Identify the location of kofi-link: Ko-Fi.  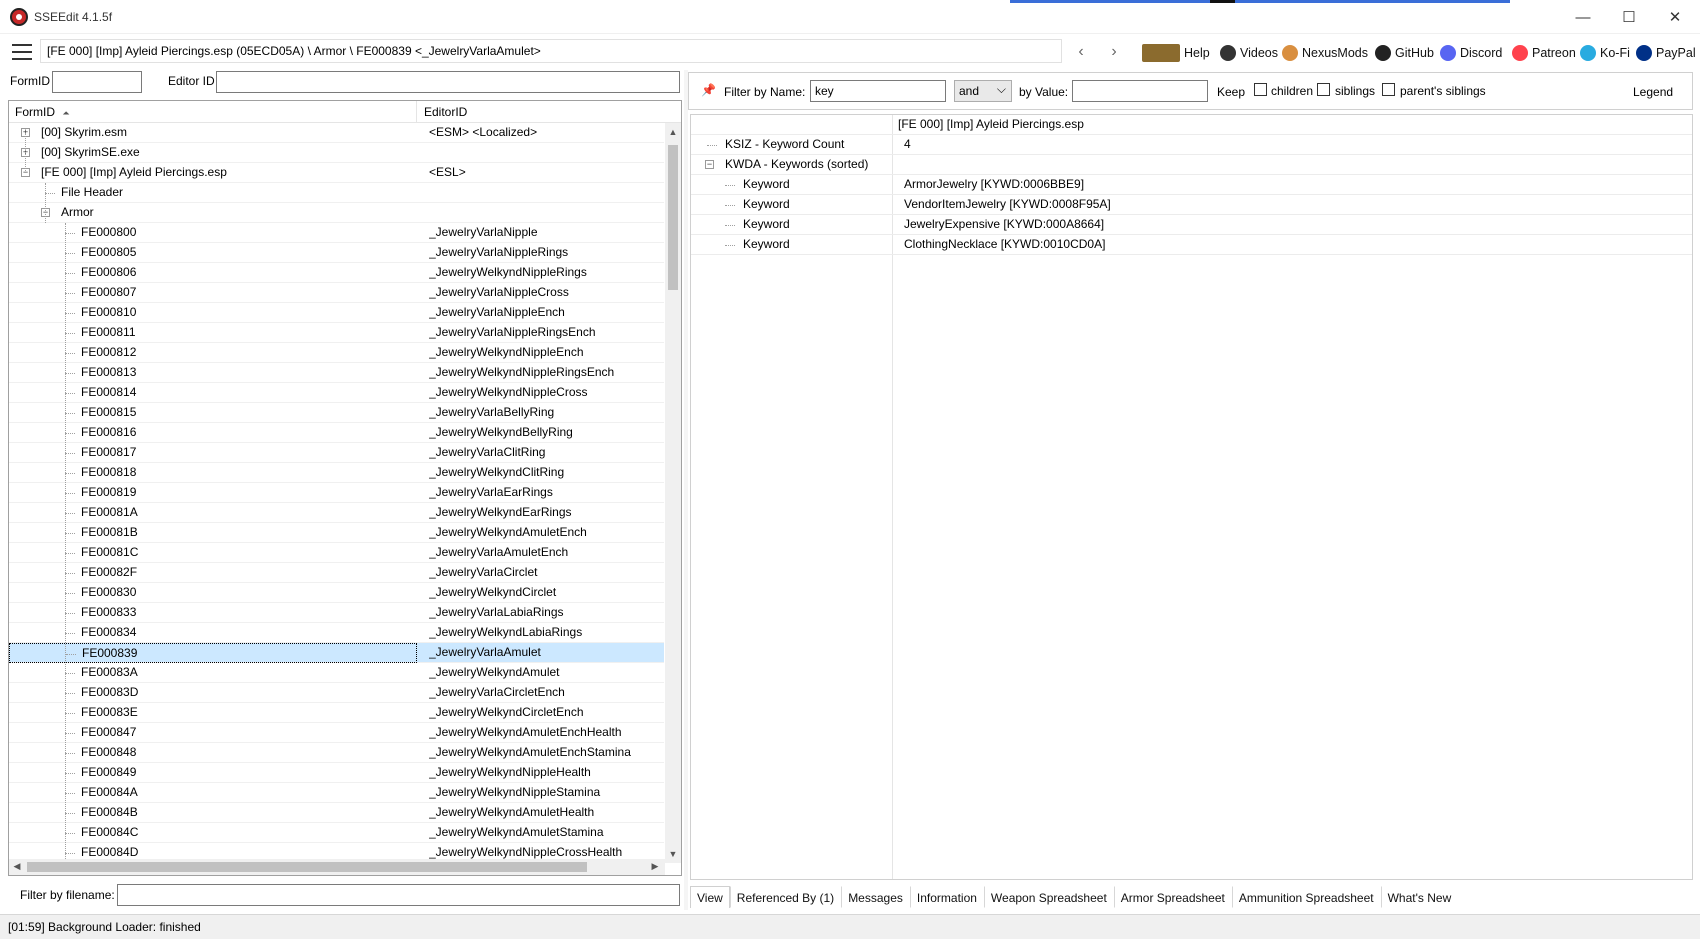
(1605, 53).